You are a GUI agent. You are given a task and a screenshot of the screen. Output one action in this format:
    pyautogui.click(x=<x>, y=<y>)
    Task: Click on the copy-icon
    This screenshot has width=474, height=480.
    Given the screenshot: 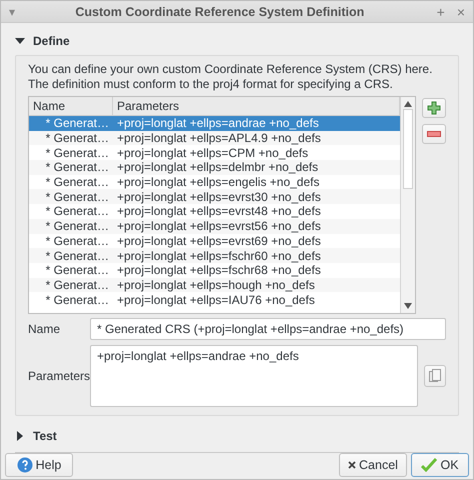 What is the action you would take?
    pyautogui.click(x=435, y=376)
    